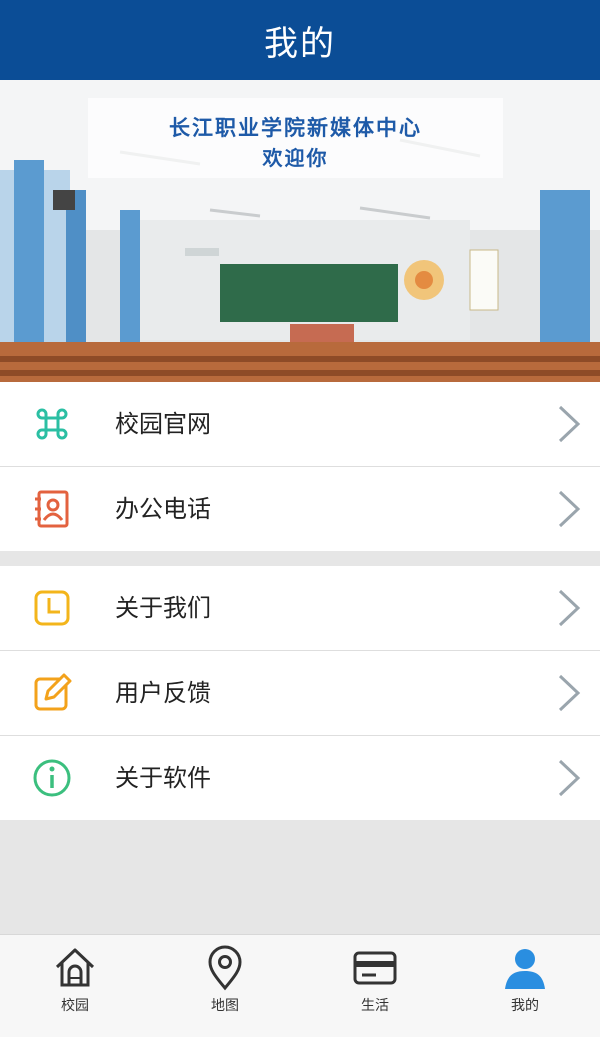 Image resolution: width=600 pixels, height=1037 pixels. I want to click on app-header: 我的, so click(300, 40).